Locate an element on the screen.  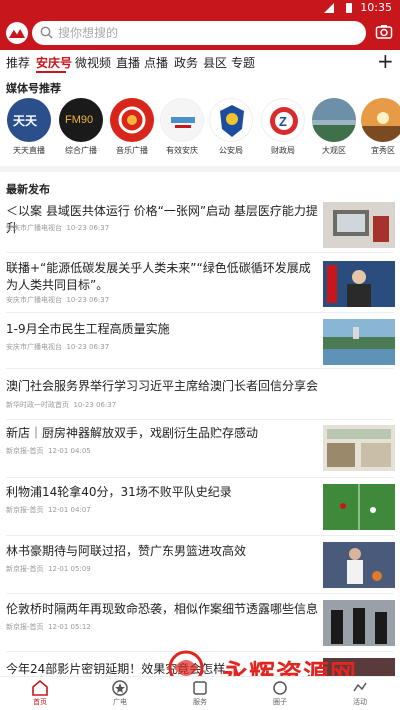
media-account: 有效安庆 is located at coordinates (182, 127).